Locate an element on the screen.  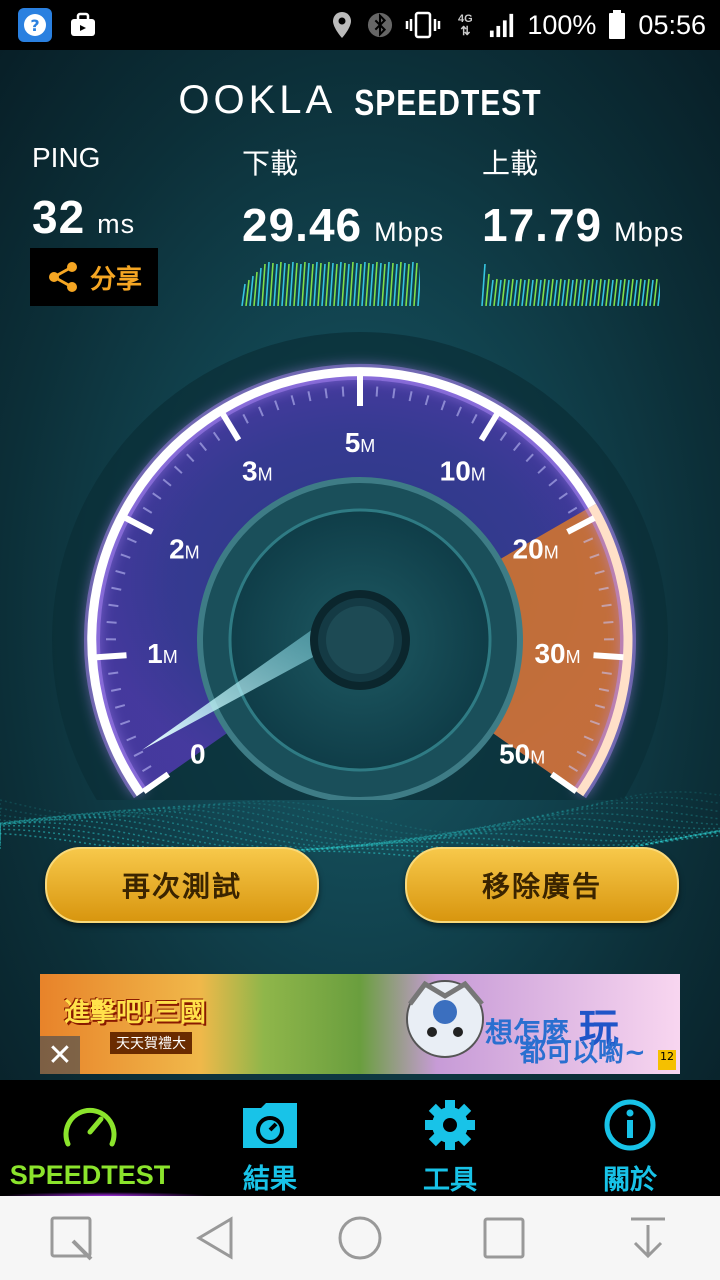
brand-name: OOKLA is located at coordinates (257, 100).